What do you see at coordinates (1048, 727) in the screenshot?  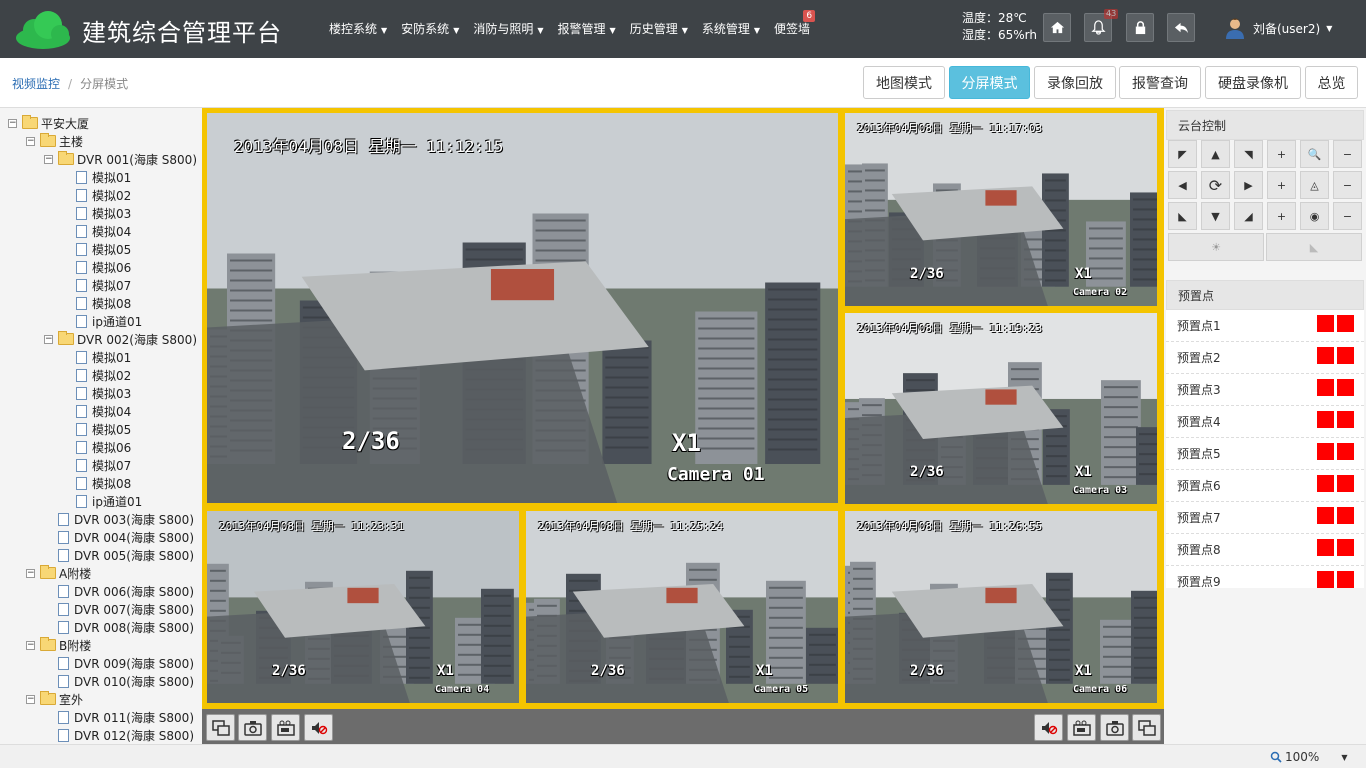 I see `mute-button-right` at bounding box center [1048, 727].